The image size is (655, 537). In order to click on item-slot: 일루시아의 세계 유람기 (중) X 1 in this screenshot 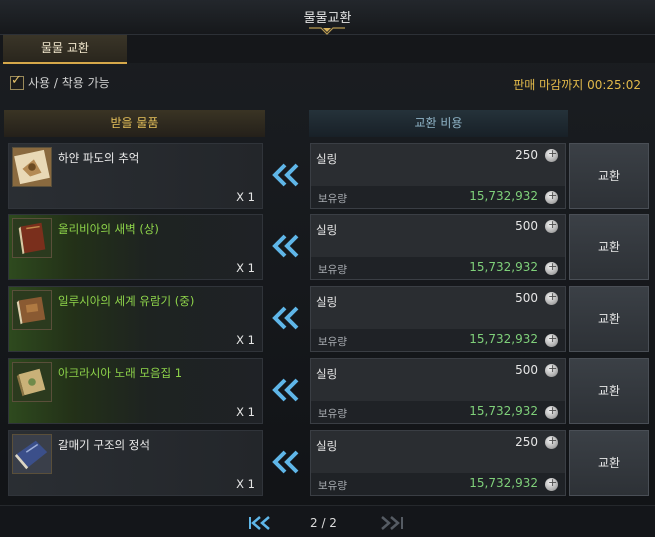, I will do `click(135, 319)`.